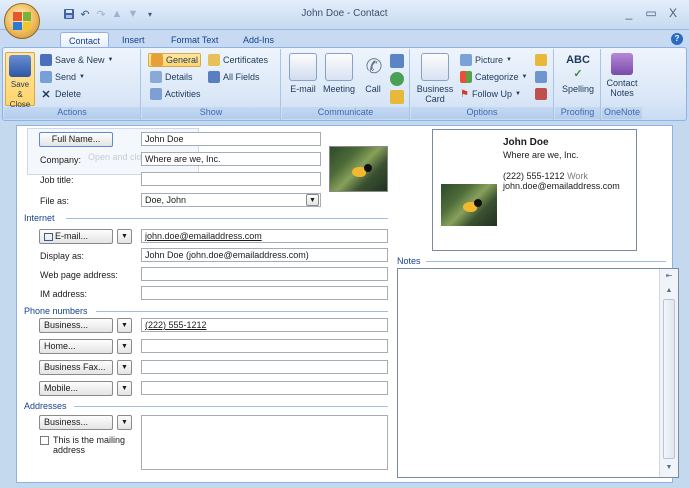 This screenshot has height=488, width=689. I want to click on call-button: ✆ Call, so click(373, 73).